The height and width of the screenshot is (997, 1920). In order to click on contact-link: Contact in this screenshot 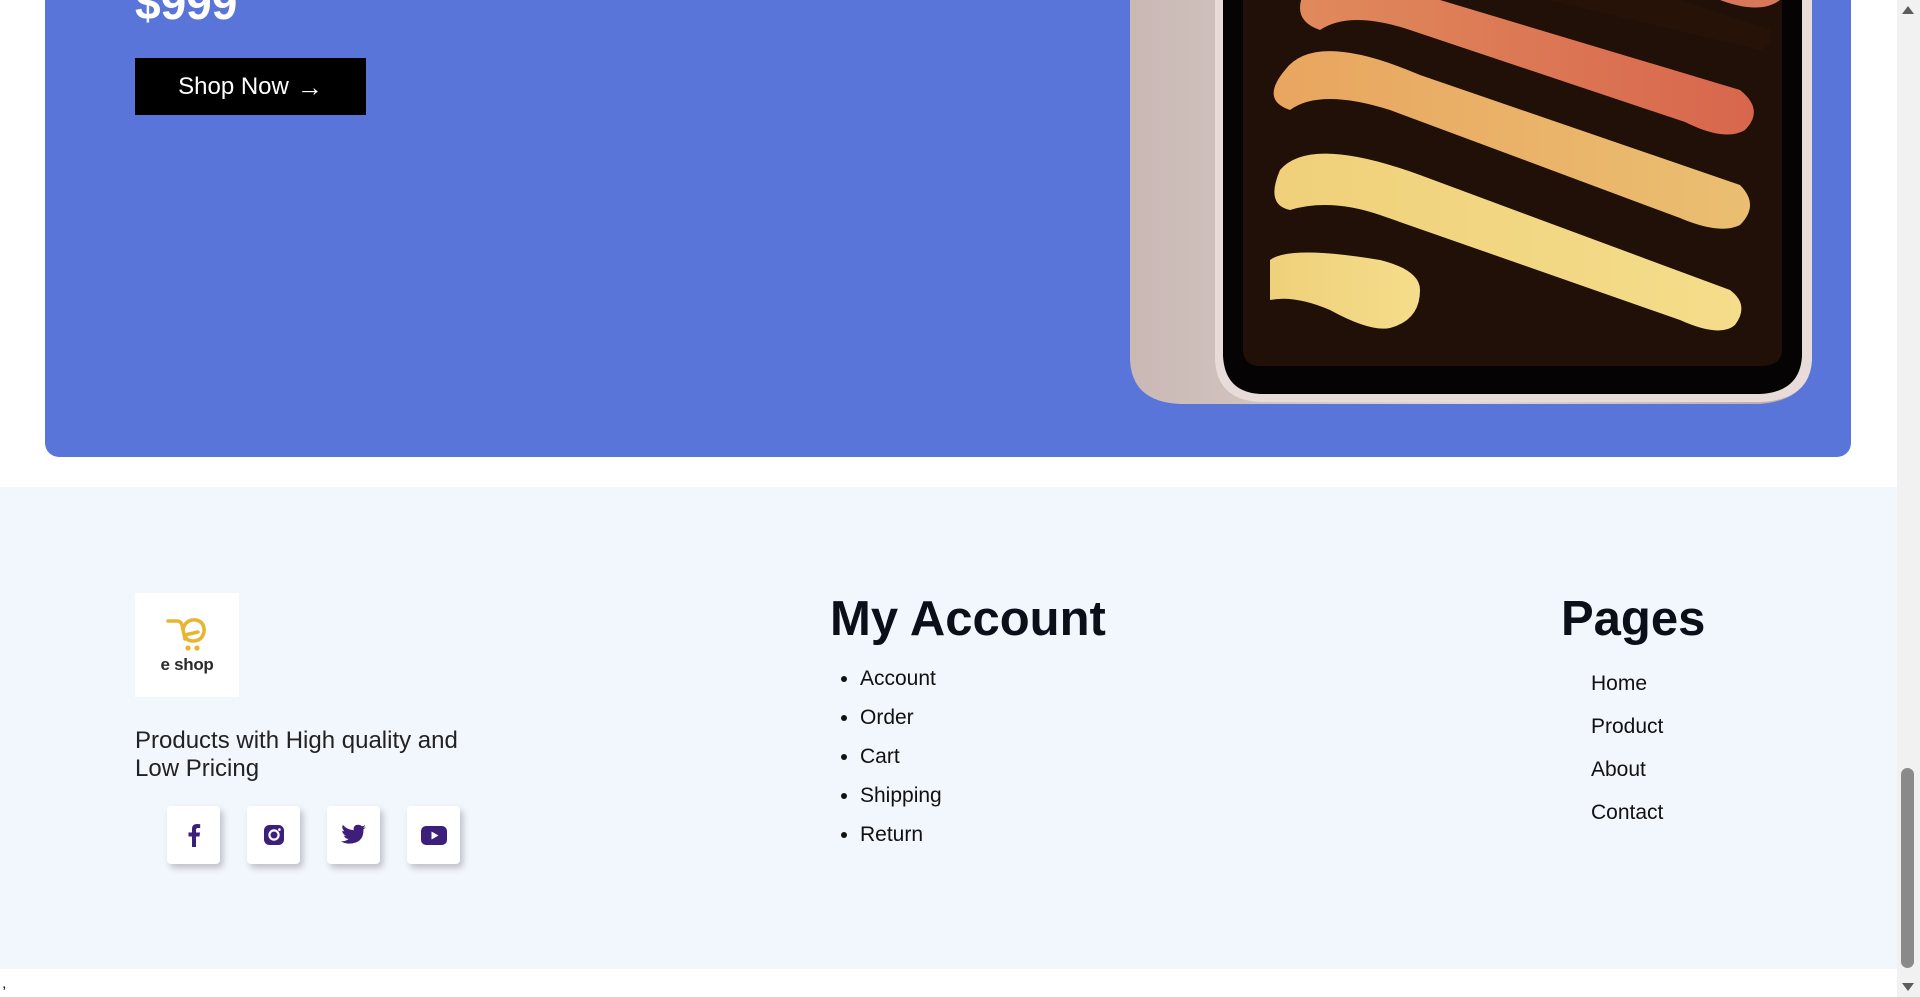, I will do `click(1627, 812)`.